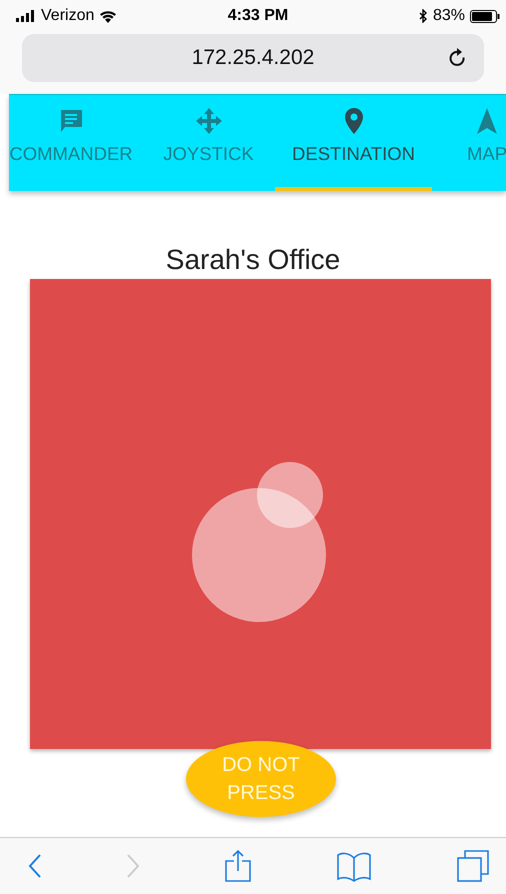 The height and width of the screenshot is (894, 506). I want to click on navigation-arrow-icon, so click(487, 121).